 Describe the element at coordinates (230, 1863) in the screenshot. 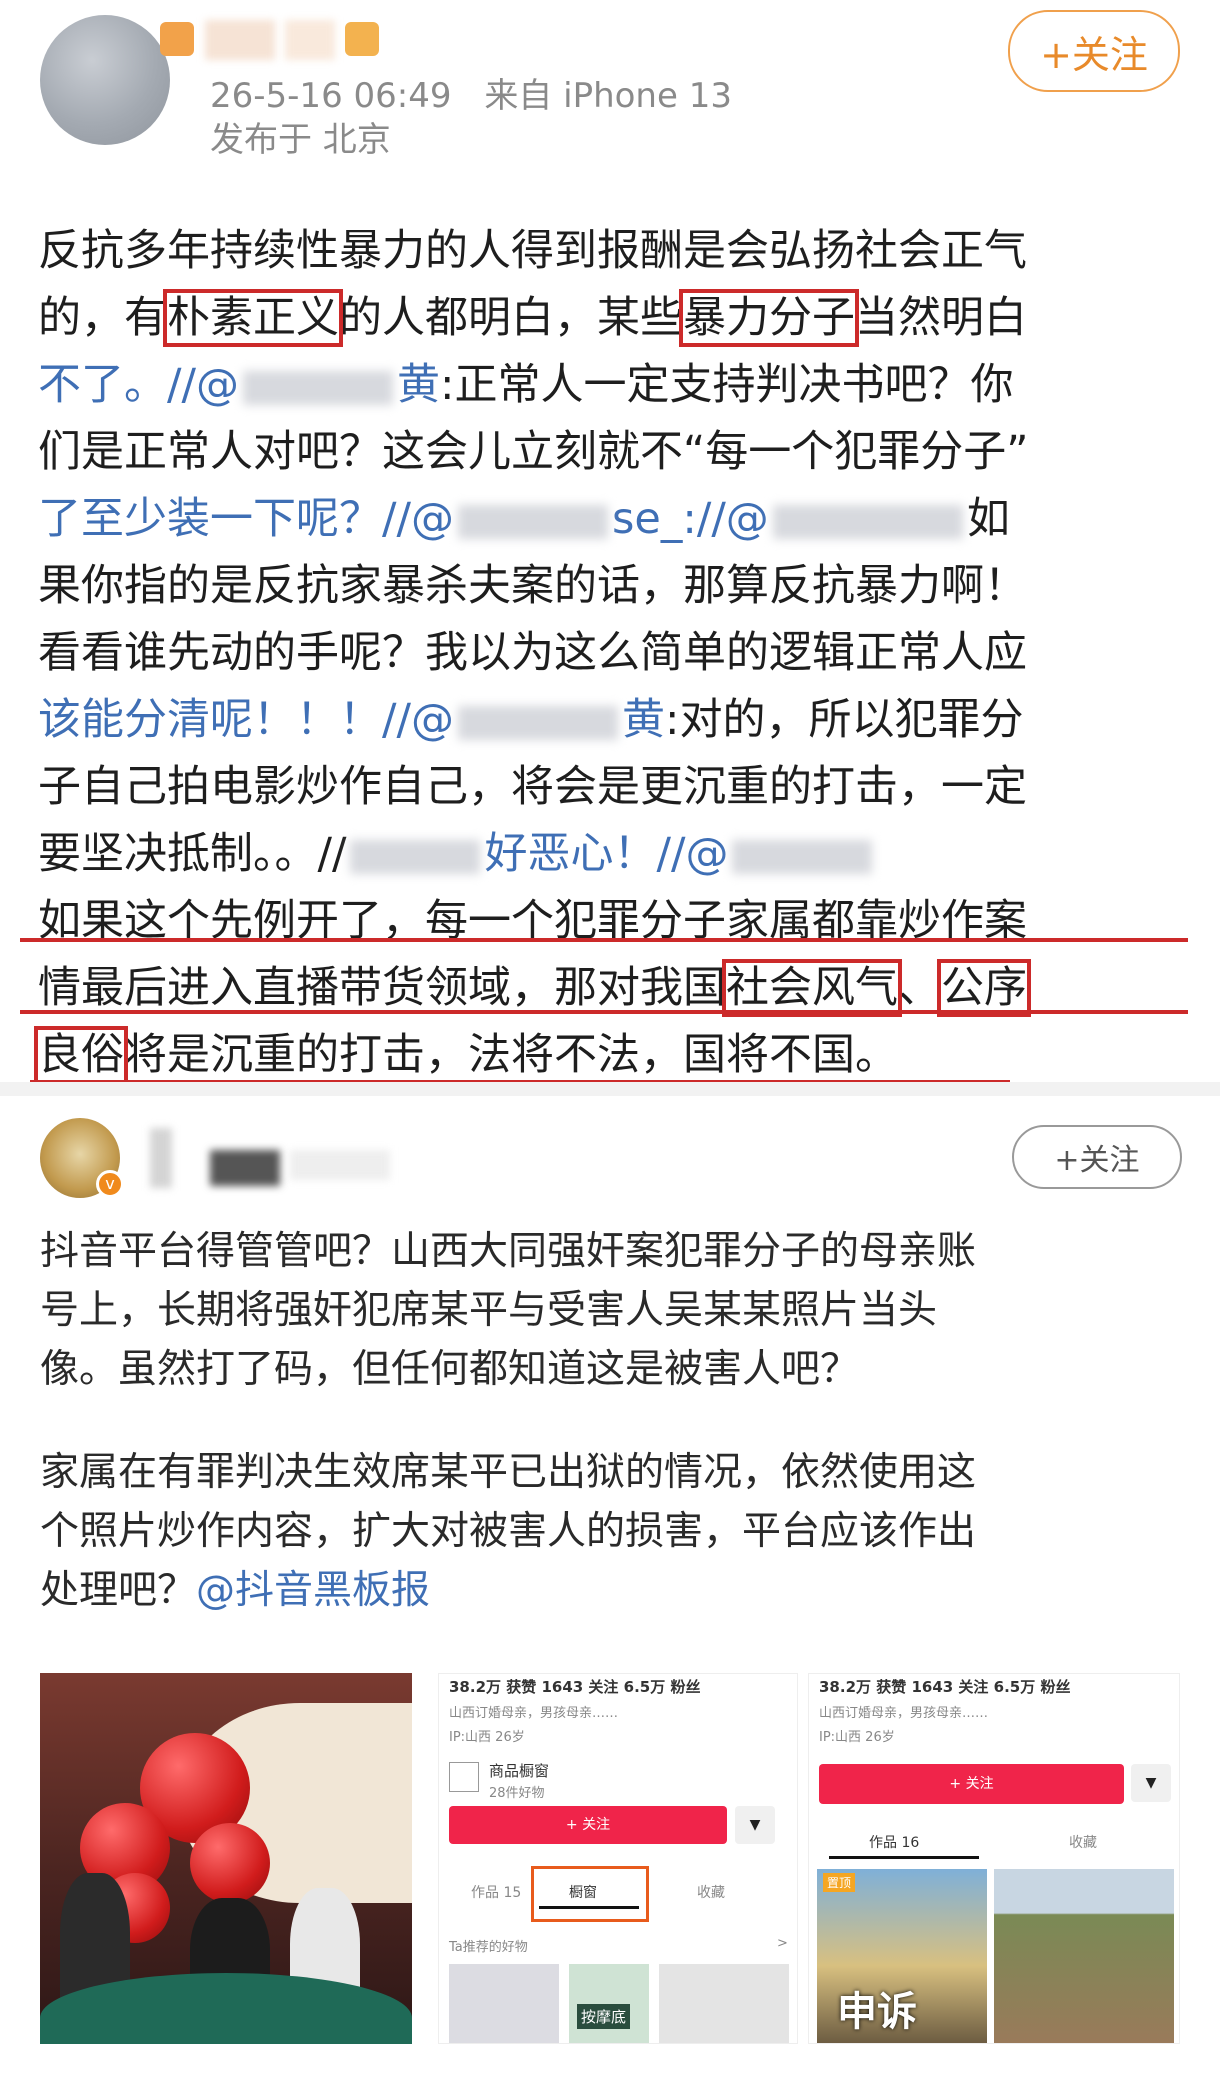

I see `balloon` at that location.